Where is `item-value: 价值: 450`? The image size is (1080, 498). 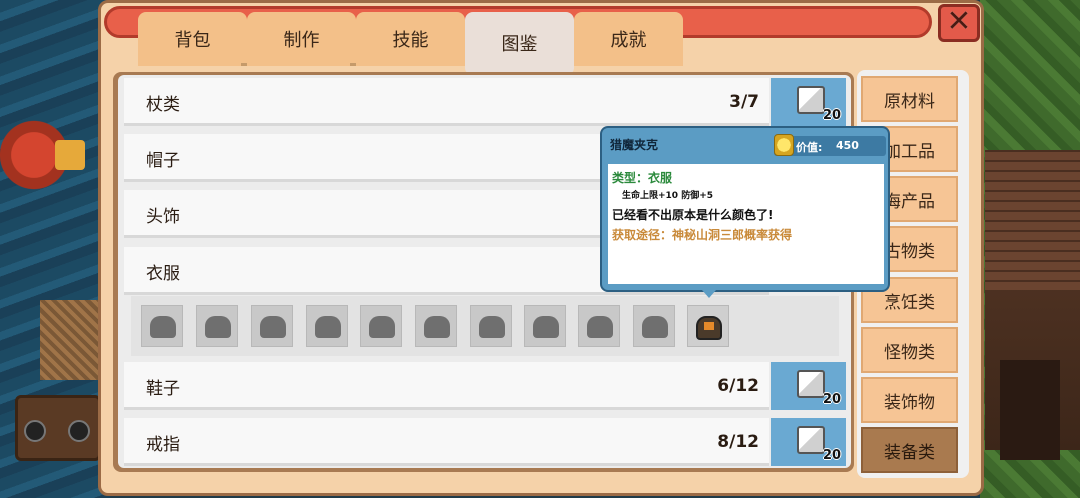
item-value: 价值: 450 is located at coordinates (830, 145).